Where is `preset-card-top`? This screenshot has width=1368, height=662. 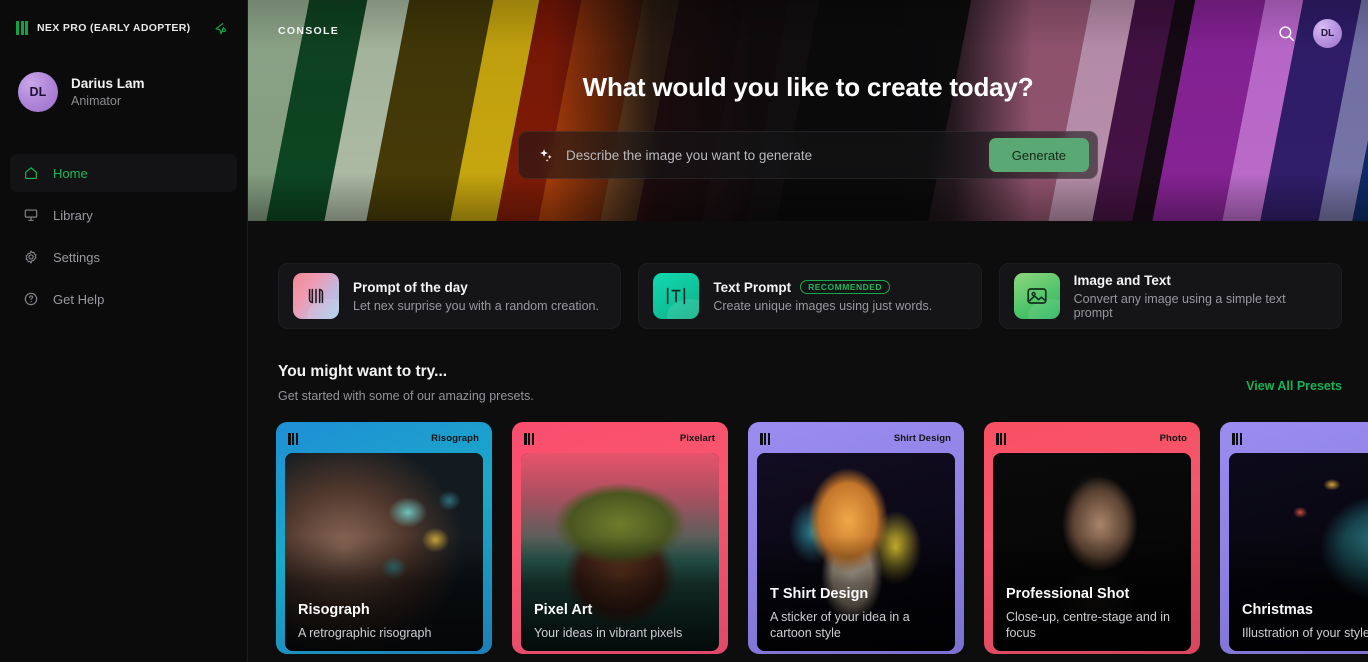
preset-card-top is located at coordinates (1298, 438).